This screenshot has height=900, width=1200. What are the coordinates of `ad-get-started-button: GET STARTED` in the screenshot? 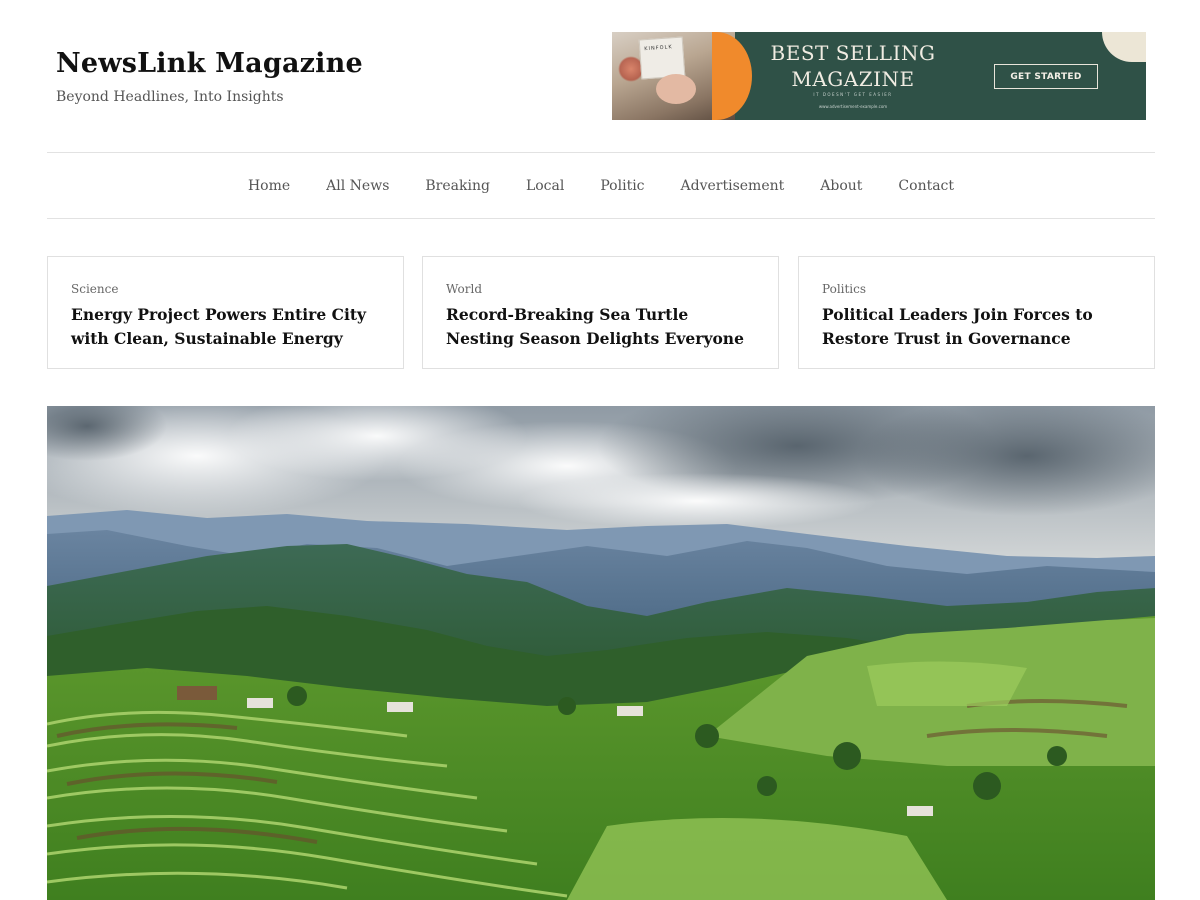 It's located at (1046, 76).